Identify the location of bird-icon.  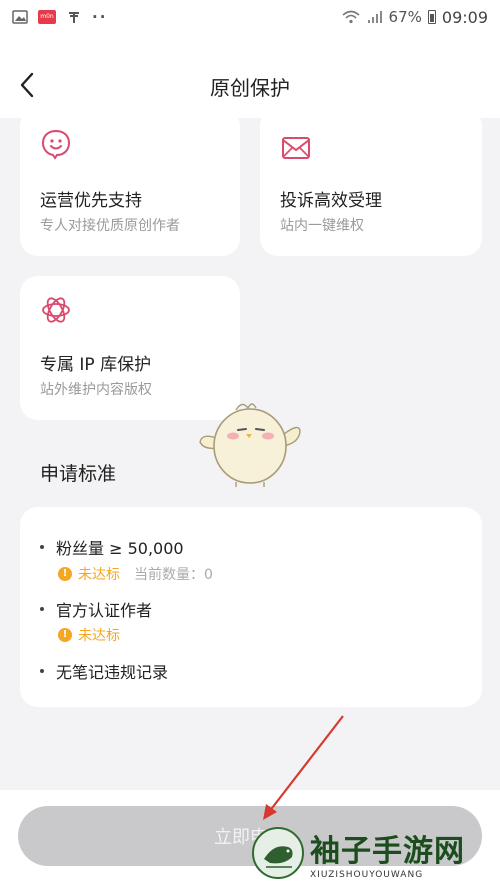
(278, 857).